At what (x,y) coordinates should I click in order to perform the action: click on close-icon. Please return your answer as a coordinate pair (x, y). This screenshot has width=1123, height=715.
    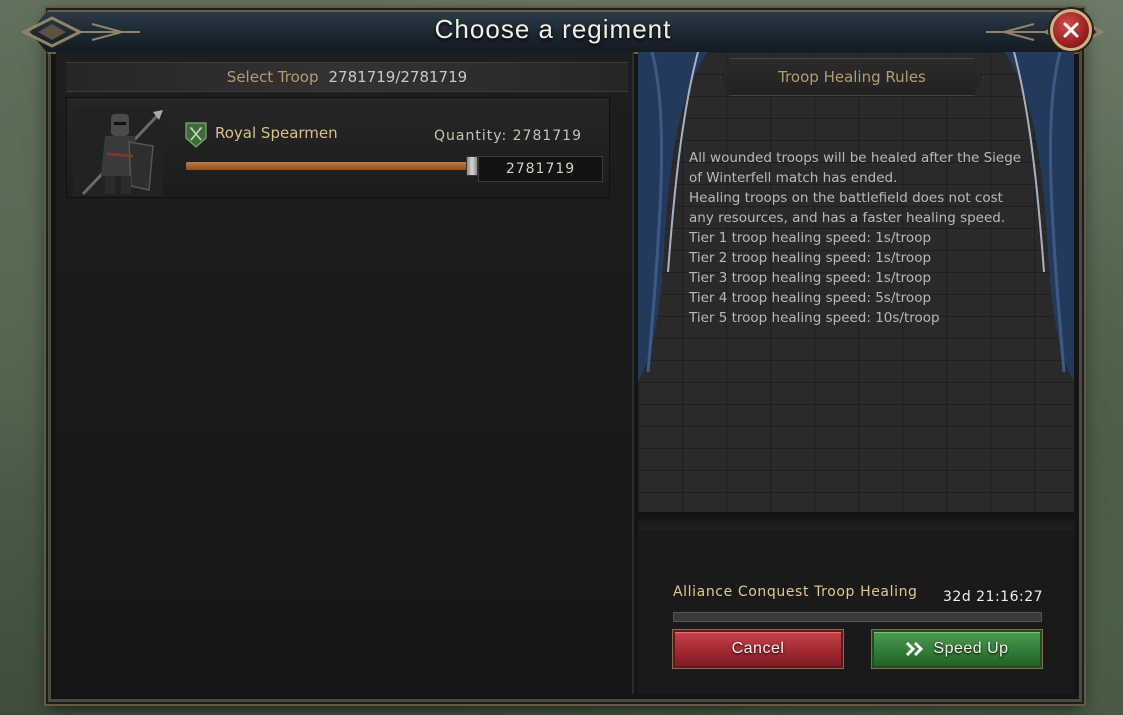
    Looking at the image, I should click on (1071, 30).